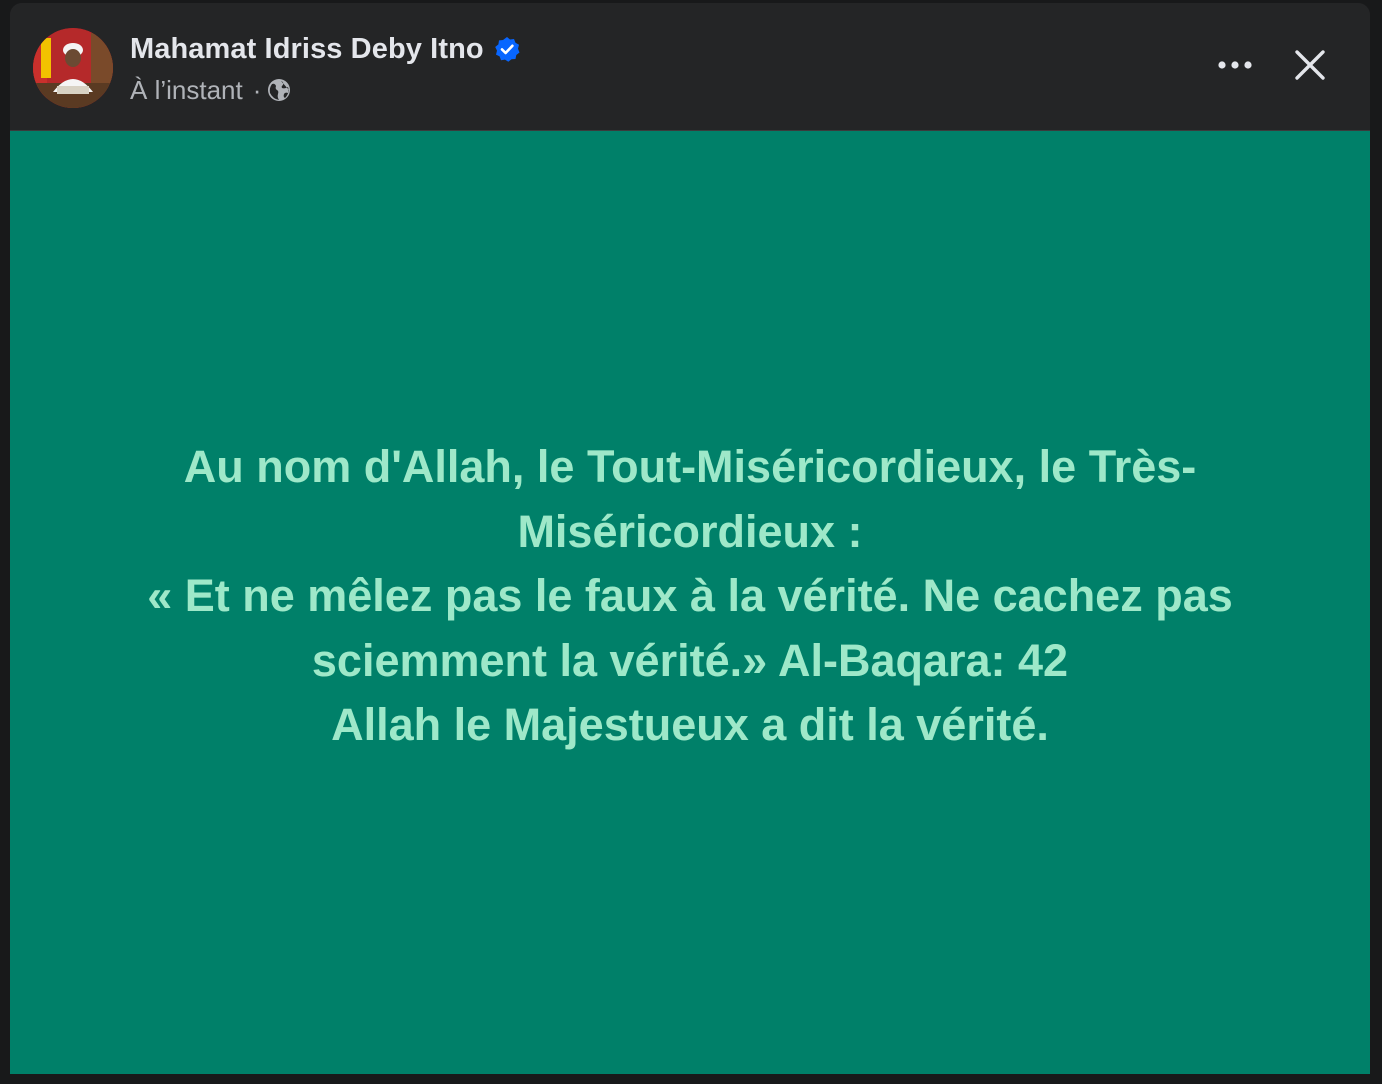  I want to click on close-icon, so click(1310, 65).